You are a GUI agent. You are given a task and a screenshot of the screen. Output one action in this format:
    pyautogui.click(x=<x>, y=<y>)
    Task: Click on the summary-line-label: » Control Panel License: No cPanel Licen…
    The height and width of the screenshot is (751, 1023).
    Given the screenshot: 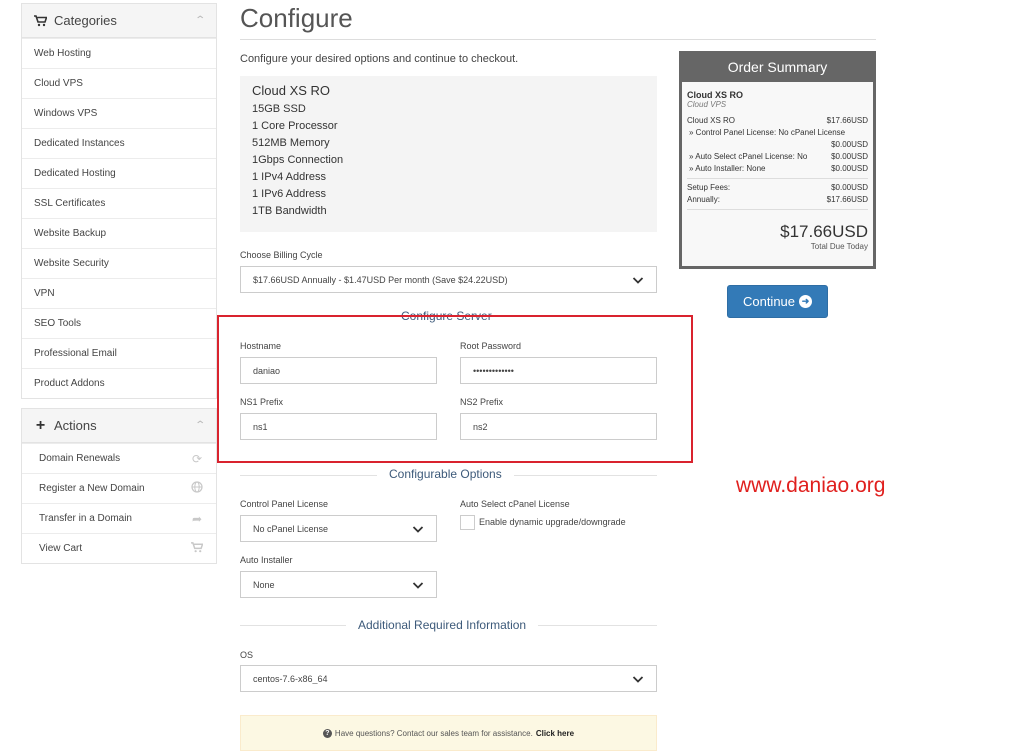 What is the action you would take?
    pyautogui.click(x=767, y=132)
    